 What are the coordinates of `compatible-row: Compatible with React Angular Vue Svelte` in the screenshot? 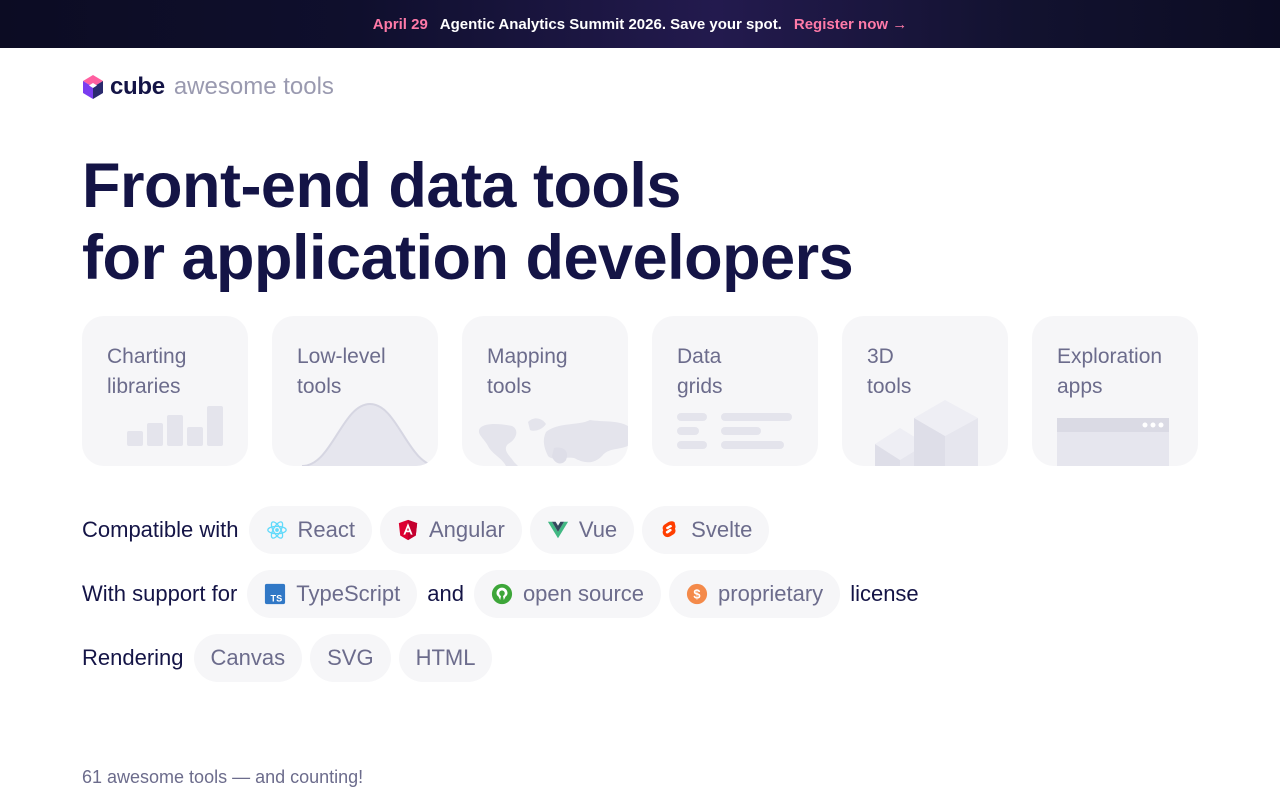 It's located at (426, 530).